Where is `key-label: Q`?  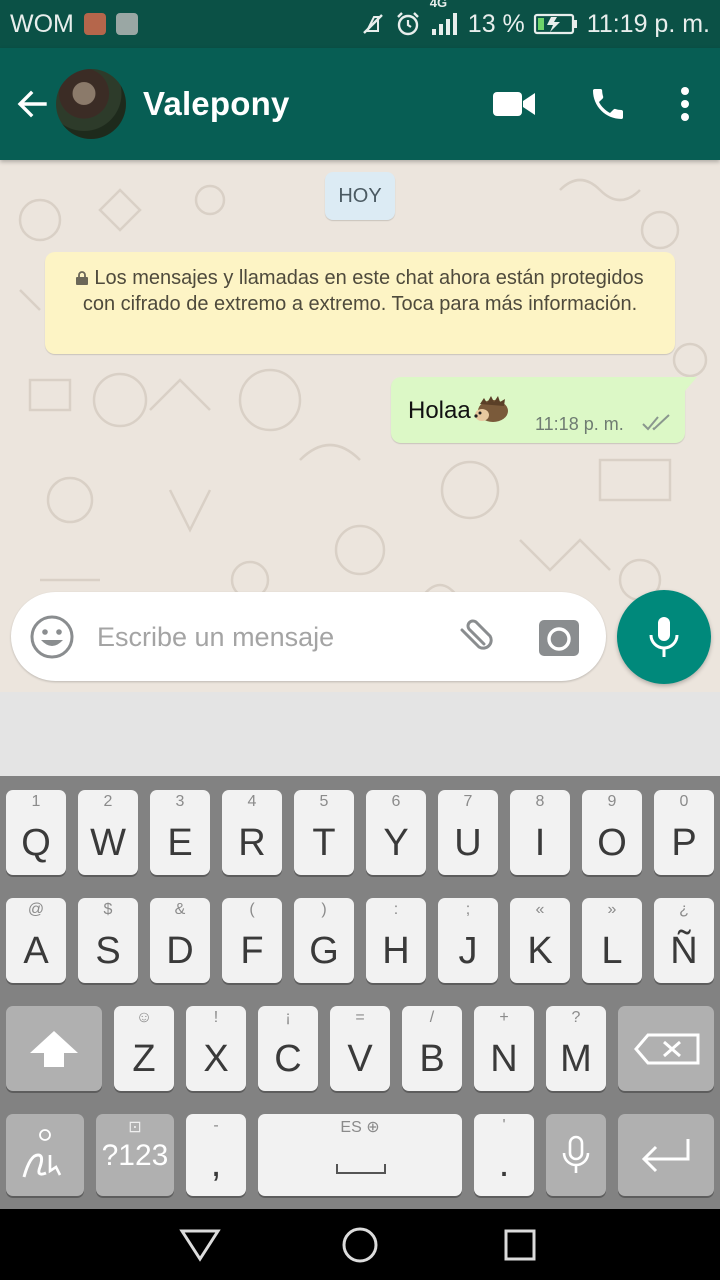 key-label: Q is located at coordinates (36, 843).